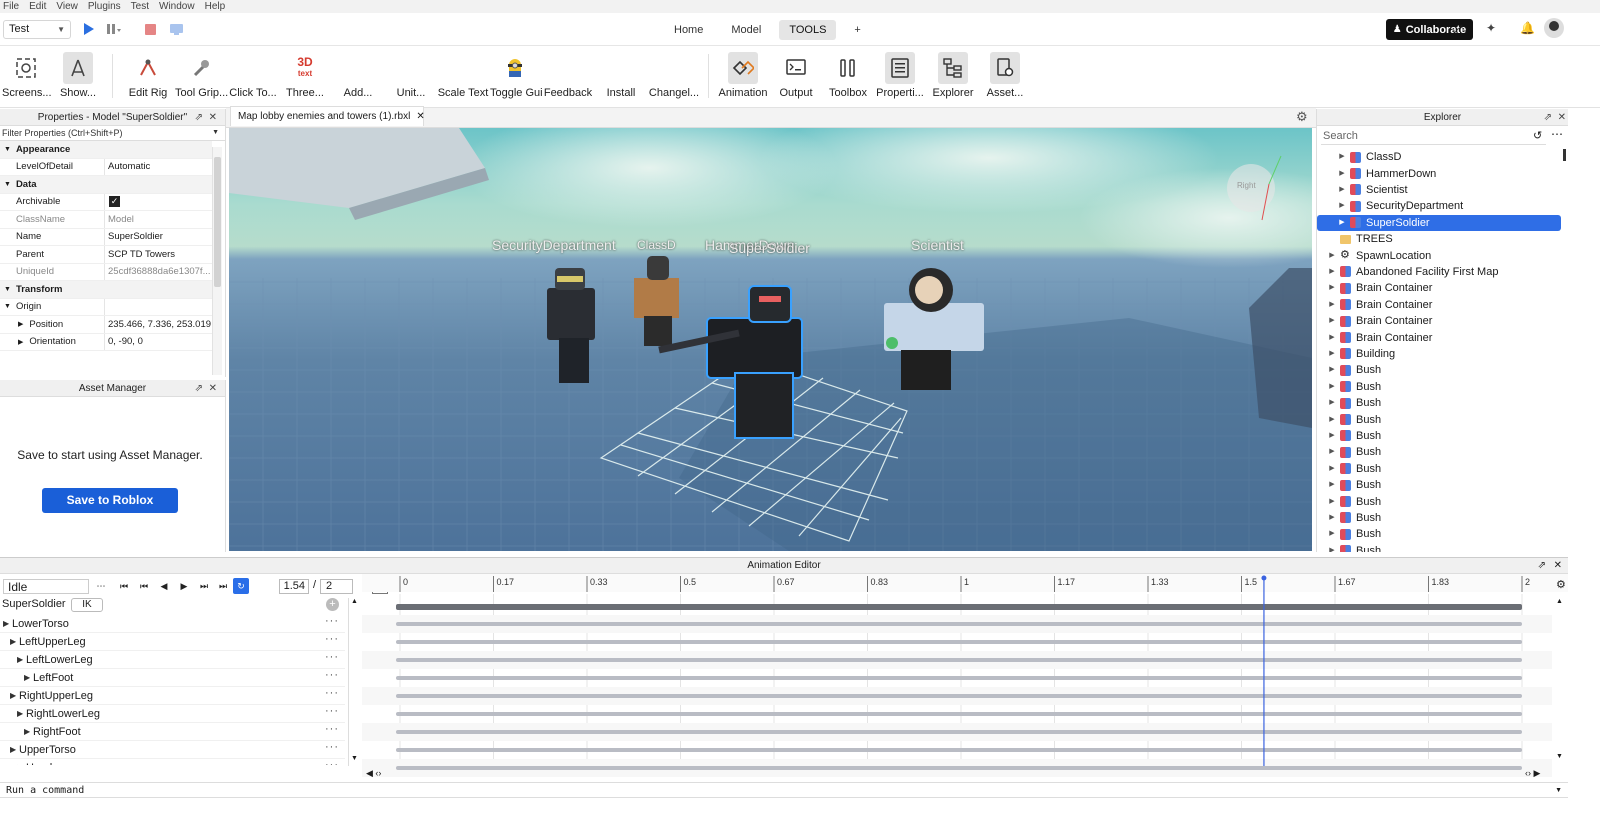  I want to click on menu-help: Help, so click(217, 6).